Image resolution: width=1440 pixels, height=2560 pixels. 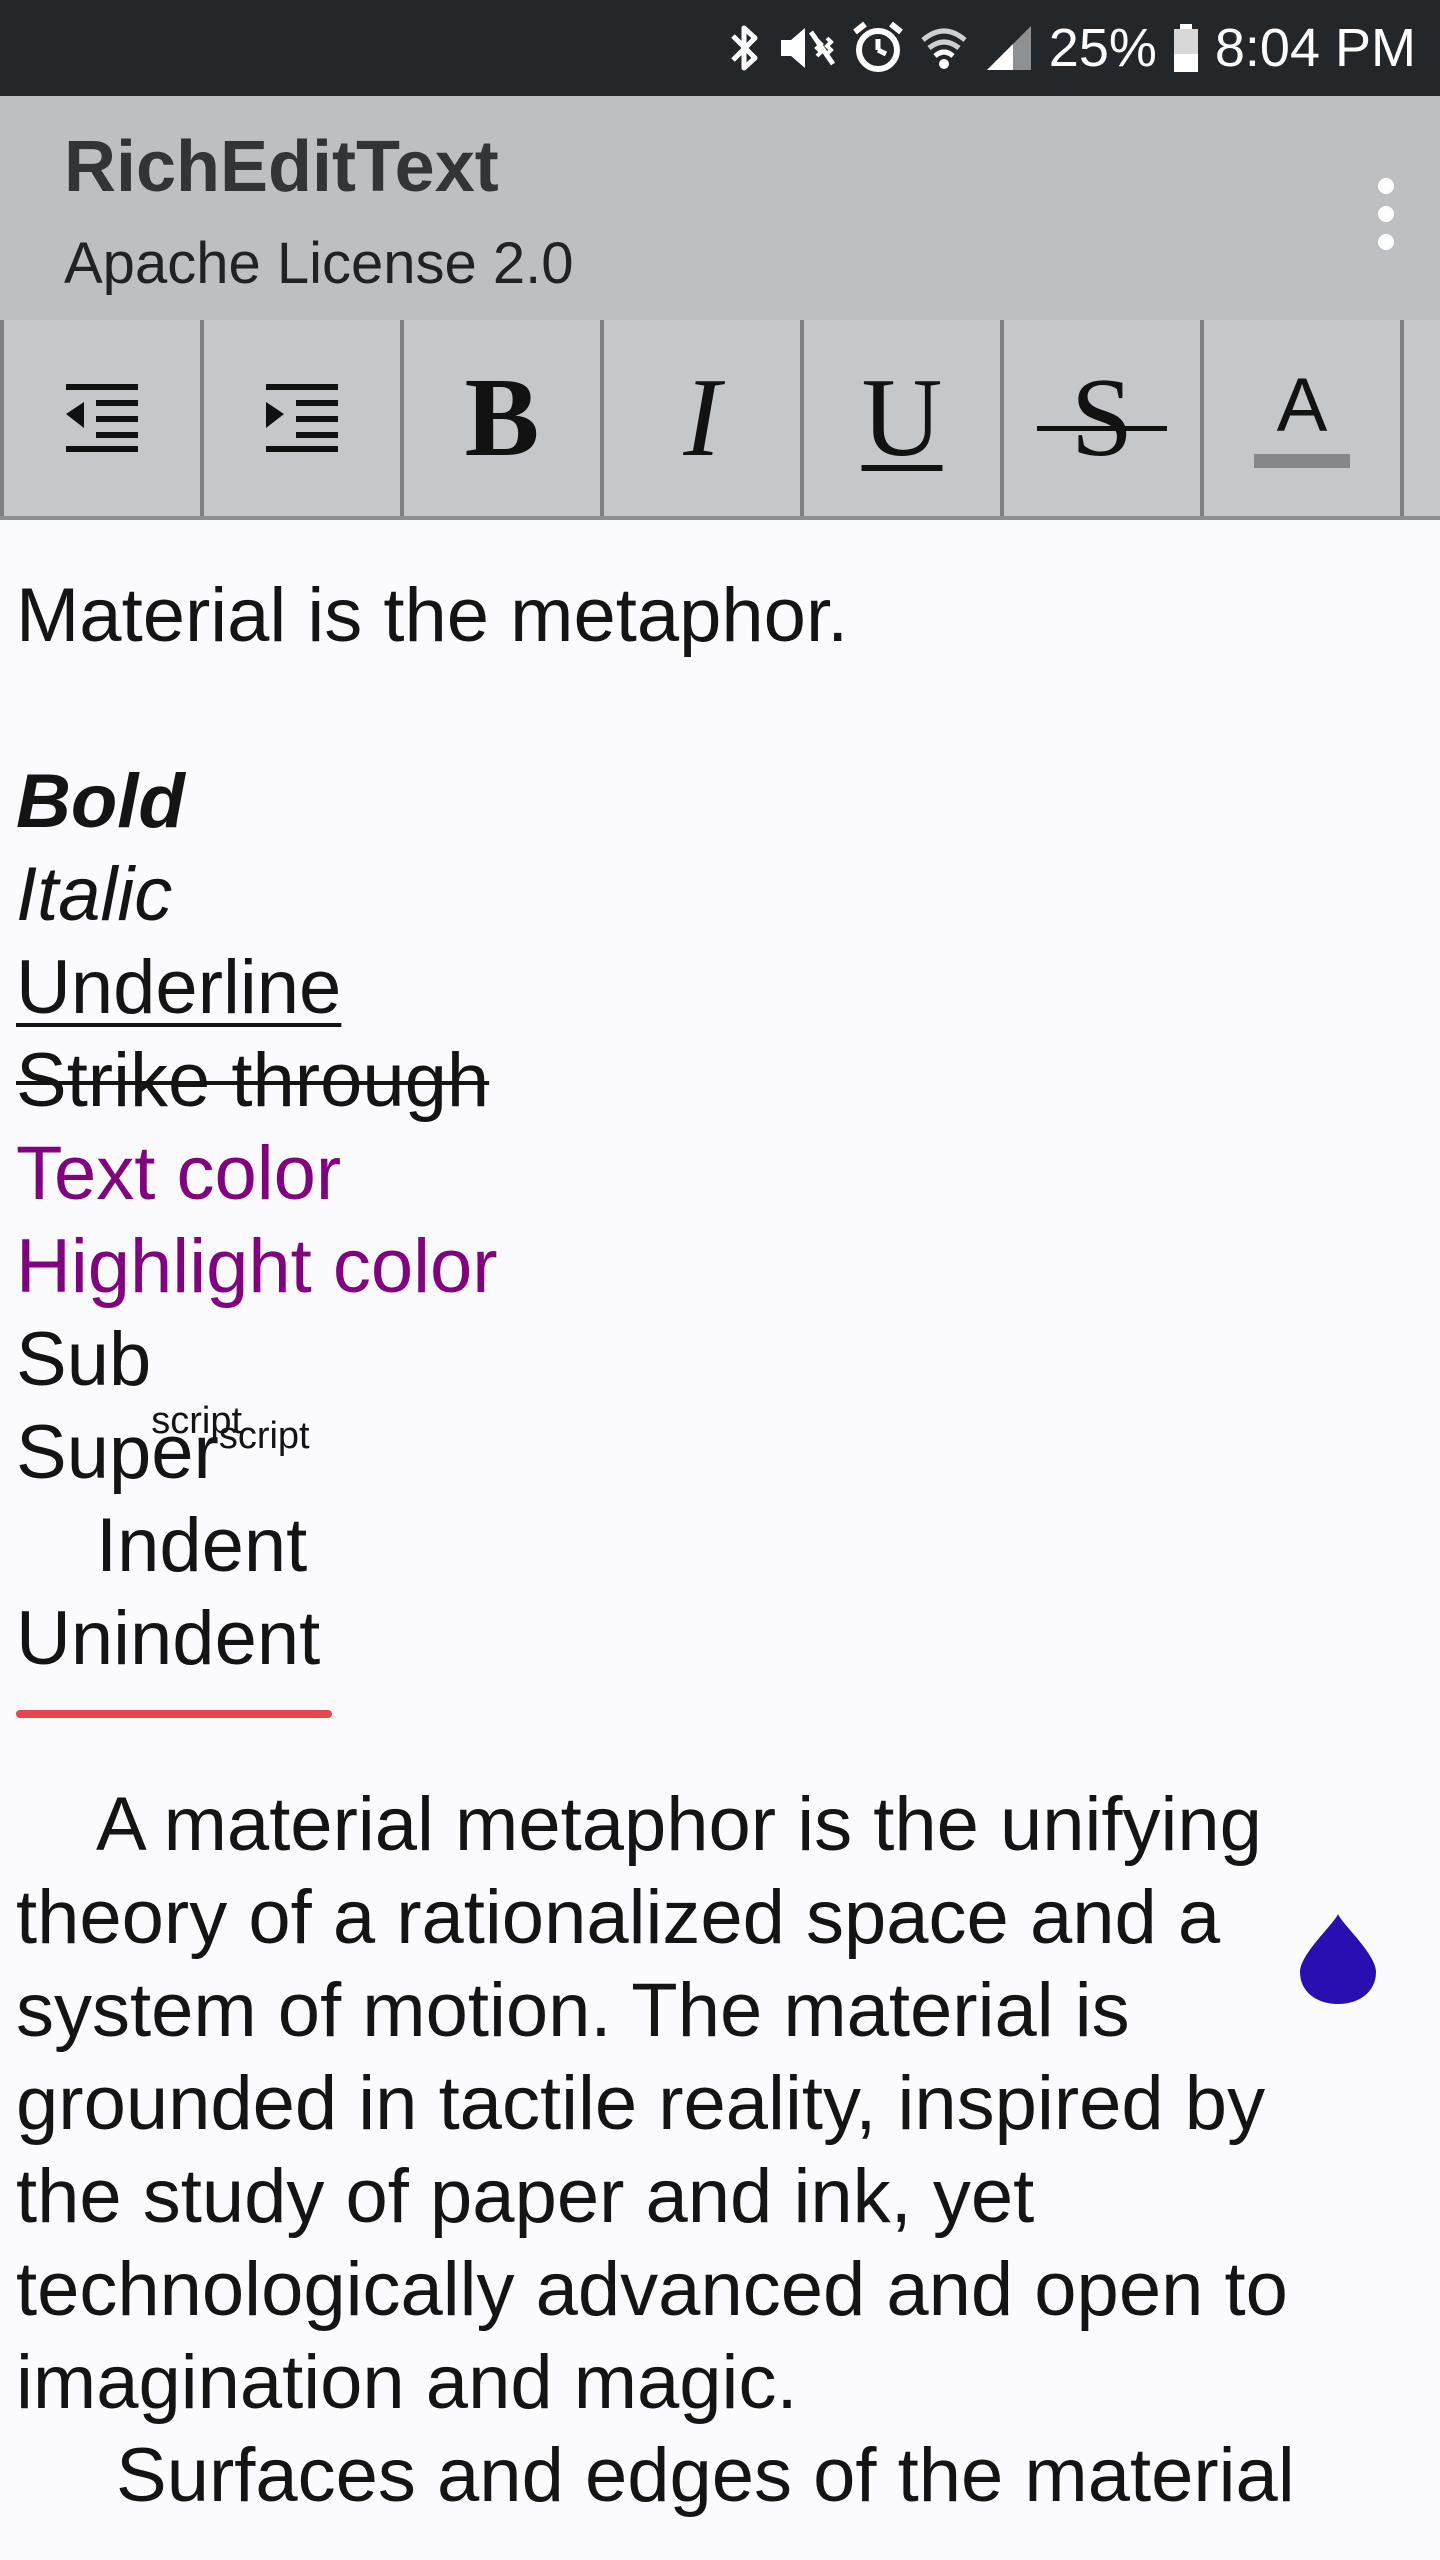 What do you see at coordinates (705, 2475) in the screenshot?
I see `paragraph-line-8: Surfaces and edges of the material` at bounding box center [705, 2475].